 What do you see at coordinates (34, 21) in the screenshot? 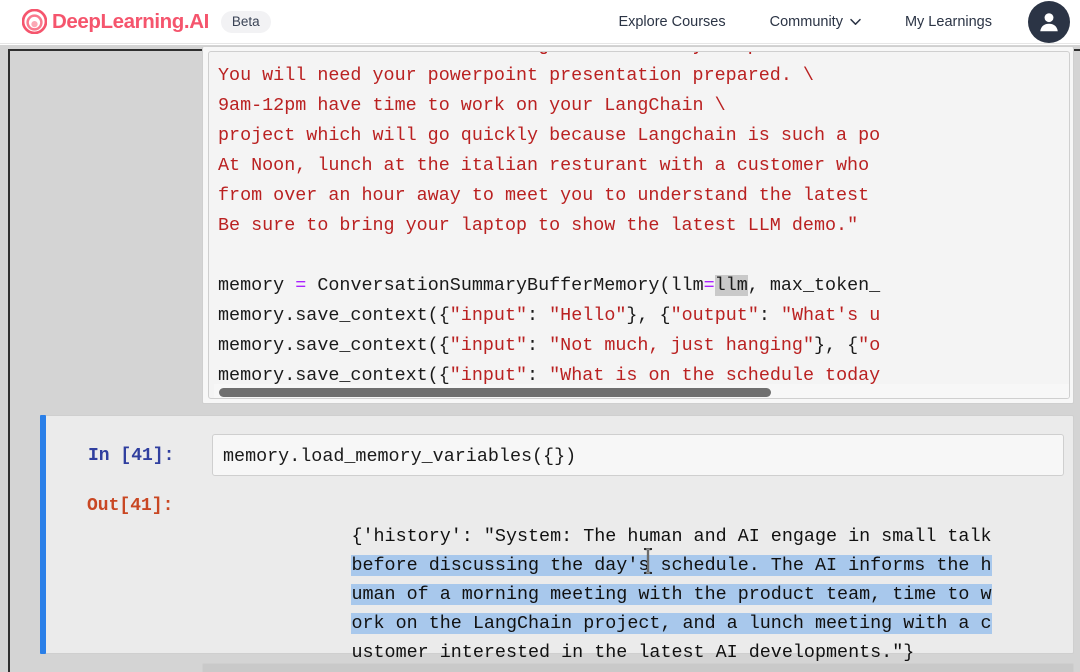
I see `deeplearning-spiral-logo-icon` at bounding box center [34, 21].